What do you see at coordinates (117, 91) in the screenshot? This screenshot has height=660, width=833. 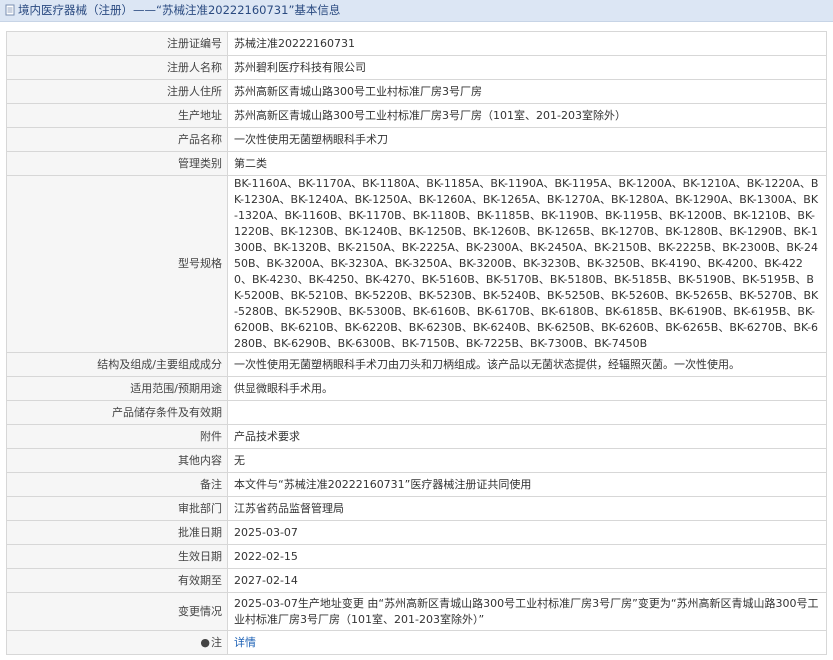 I see `field-label-registrant-address: 注册人住所` at bounding box center [117, 91].